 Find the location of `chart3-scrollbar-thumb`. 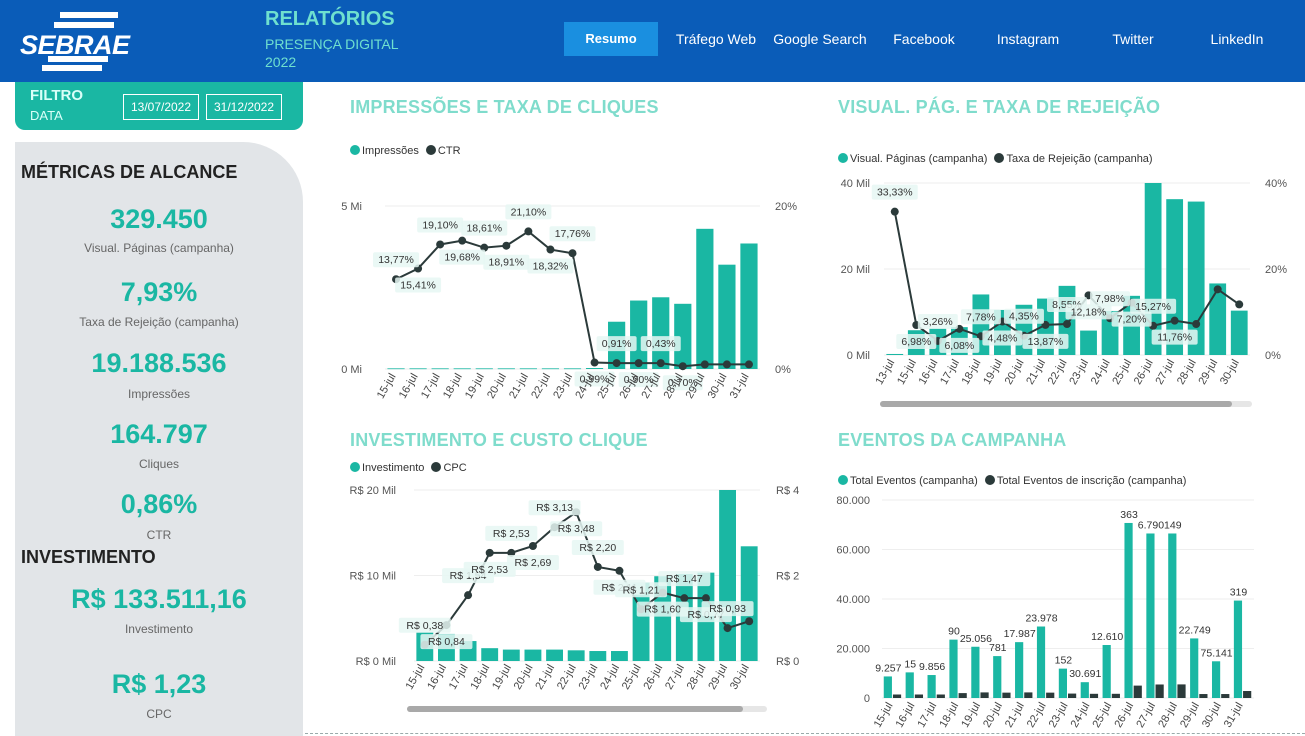

chart3-scrollbar-thumb is located at coordinates (575, 709).